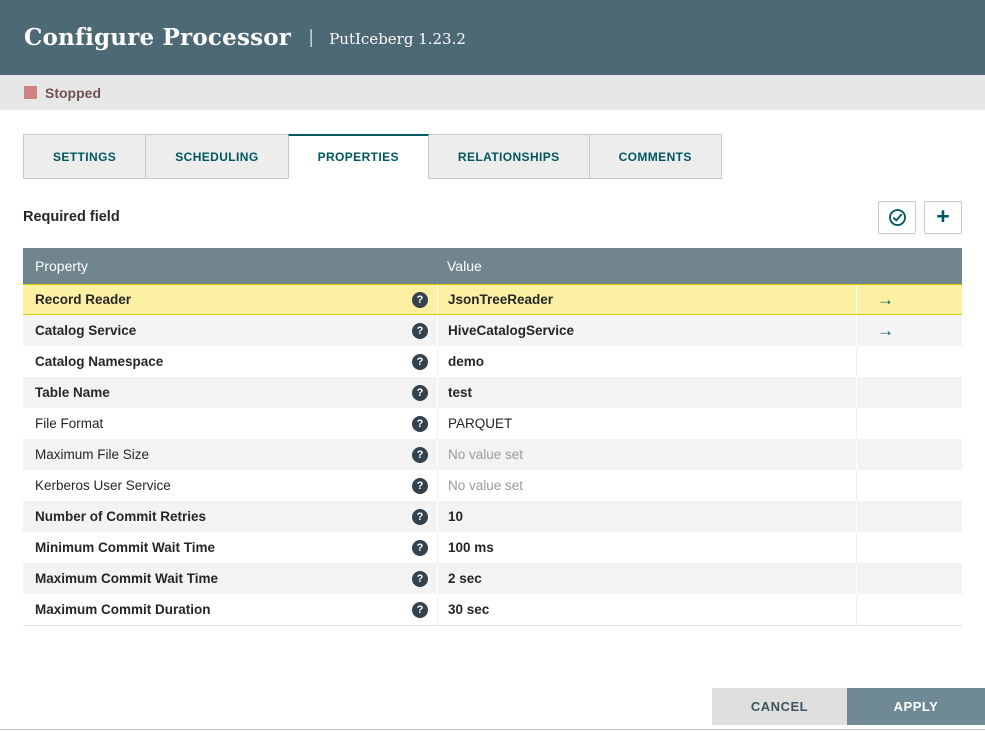  I want to click on tab-scheduling: SCHEDULING, so click(217, 156).